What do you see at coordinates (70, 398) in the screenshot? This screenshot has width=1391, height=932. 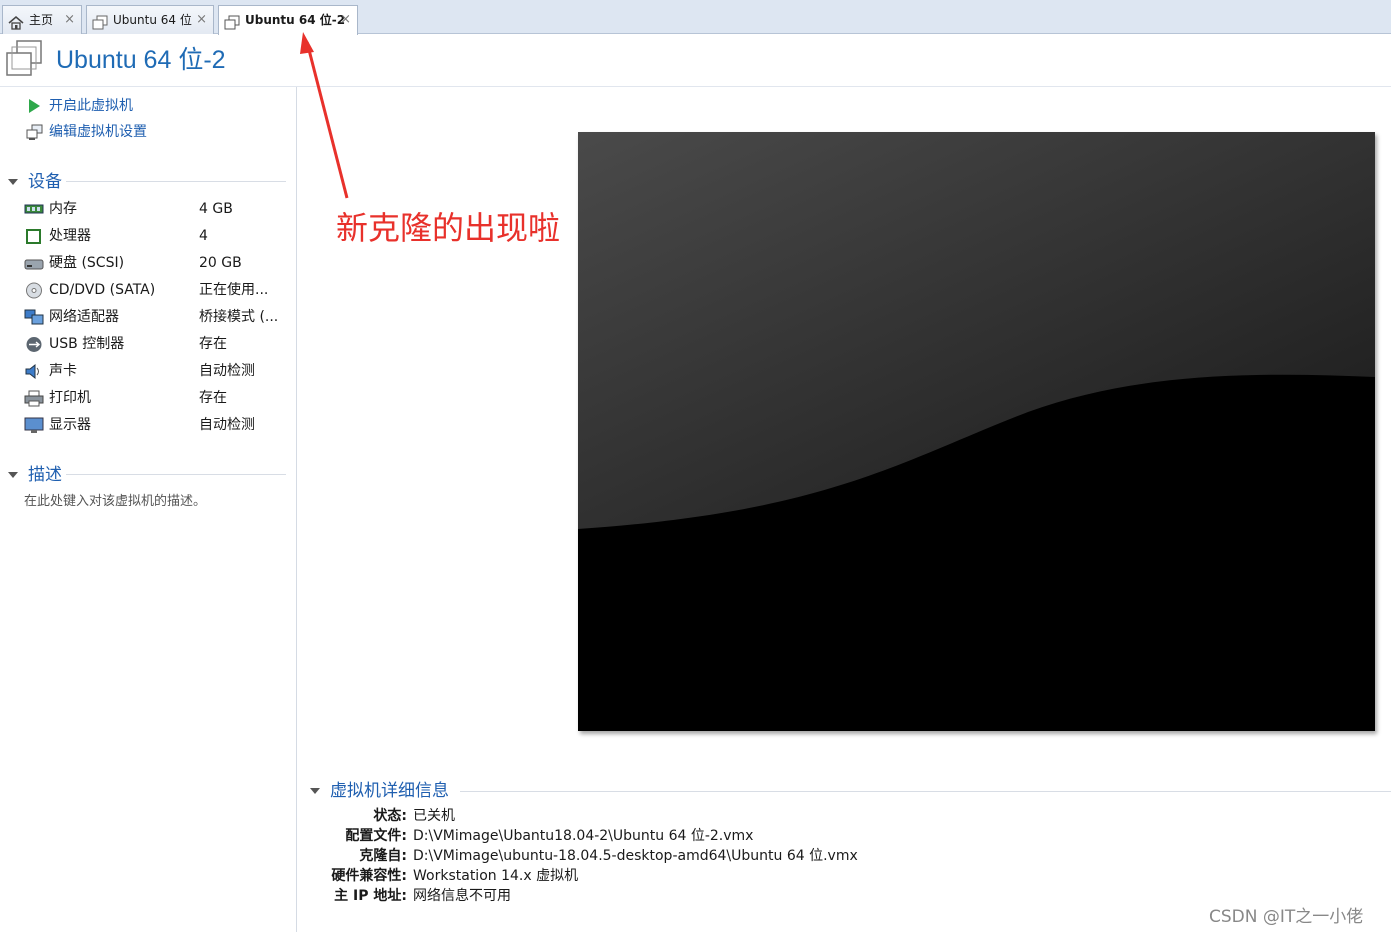 I see `device-name: 打印机` at bounding box center [70, 398].